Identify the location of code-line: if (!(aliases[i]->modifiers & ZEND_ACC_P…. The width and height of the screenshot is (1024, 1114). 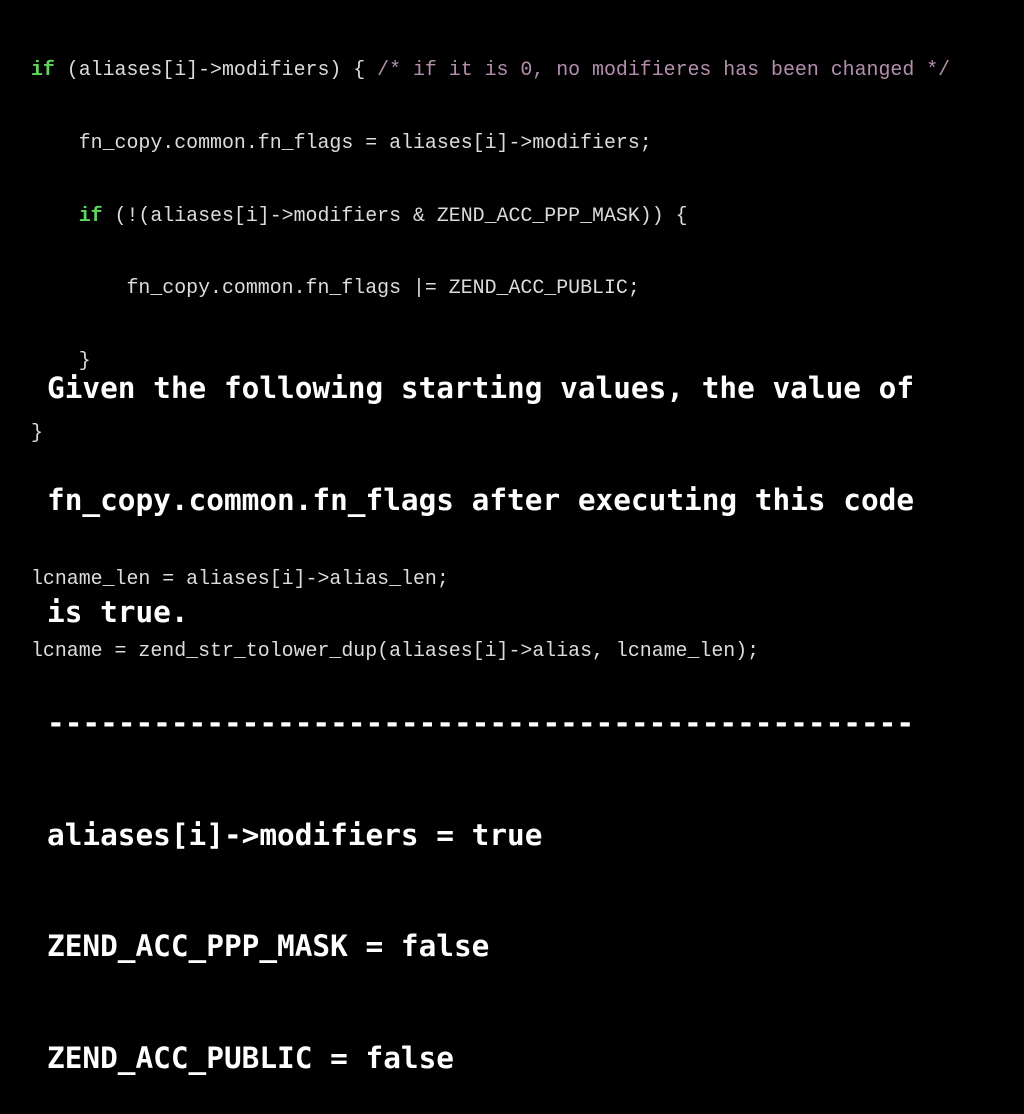
(490, 216).